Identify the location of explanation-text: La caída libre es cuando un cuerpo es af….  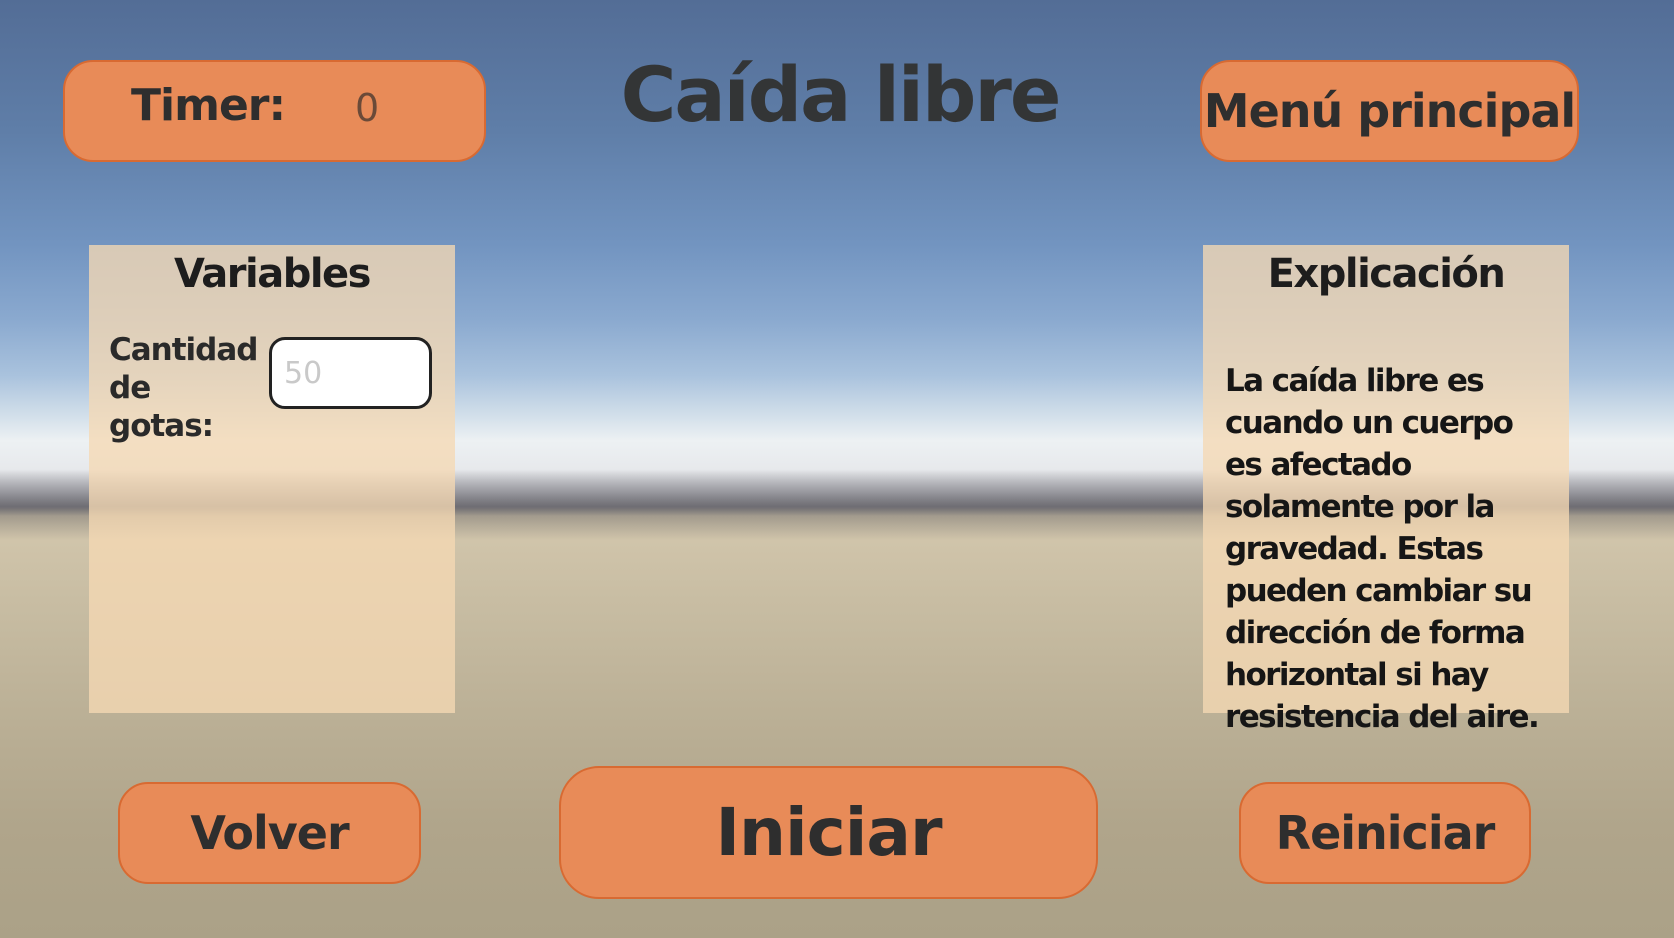
(1382, 549).